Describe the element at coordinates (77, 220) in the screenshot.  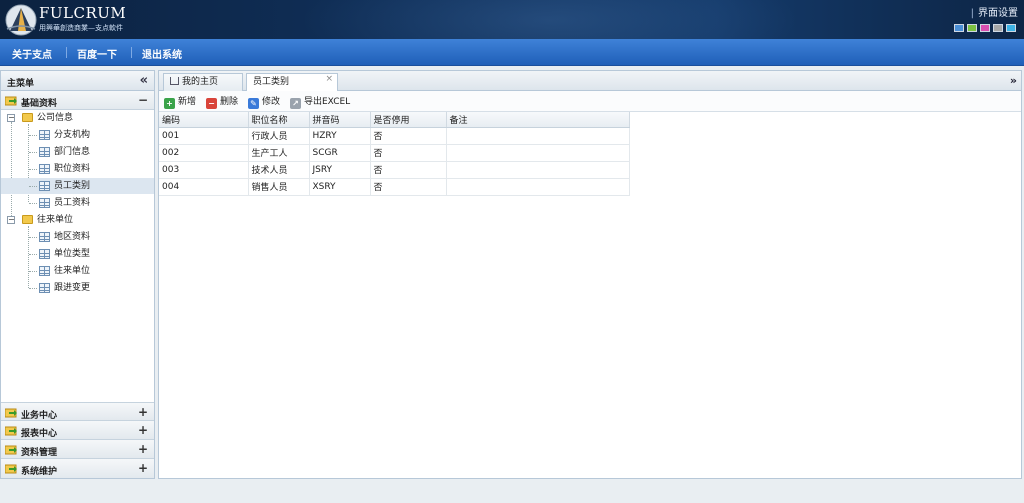
I see `tree-group-partner: − 往来单位` at that location.